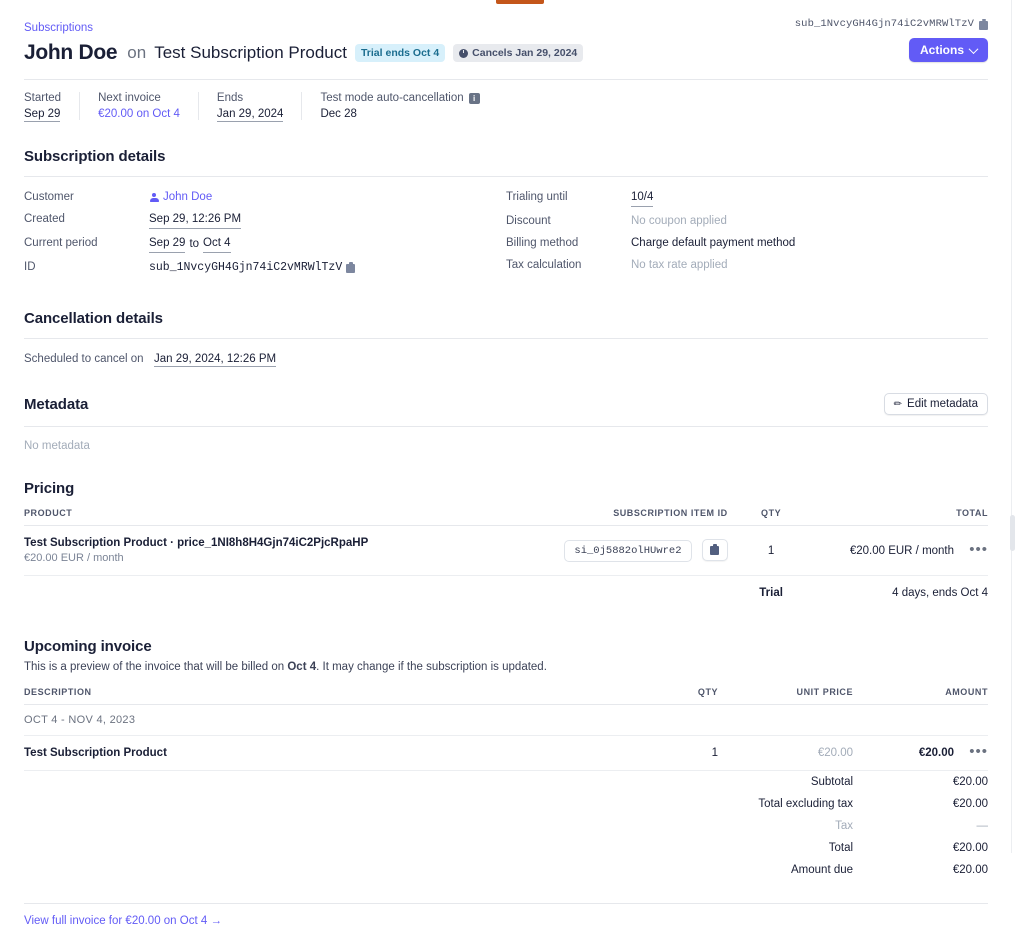  What do you see at coordinates (771, 550) in the screenshot?
I see `pricing-cell-qty: 1` at bounding box center [771, 550].